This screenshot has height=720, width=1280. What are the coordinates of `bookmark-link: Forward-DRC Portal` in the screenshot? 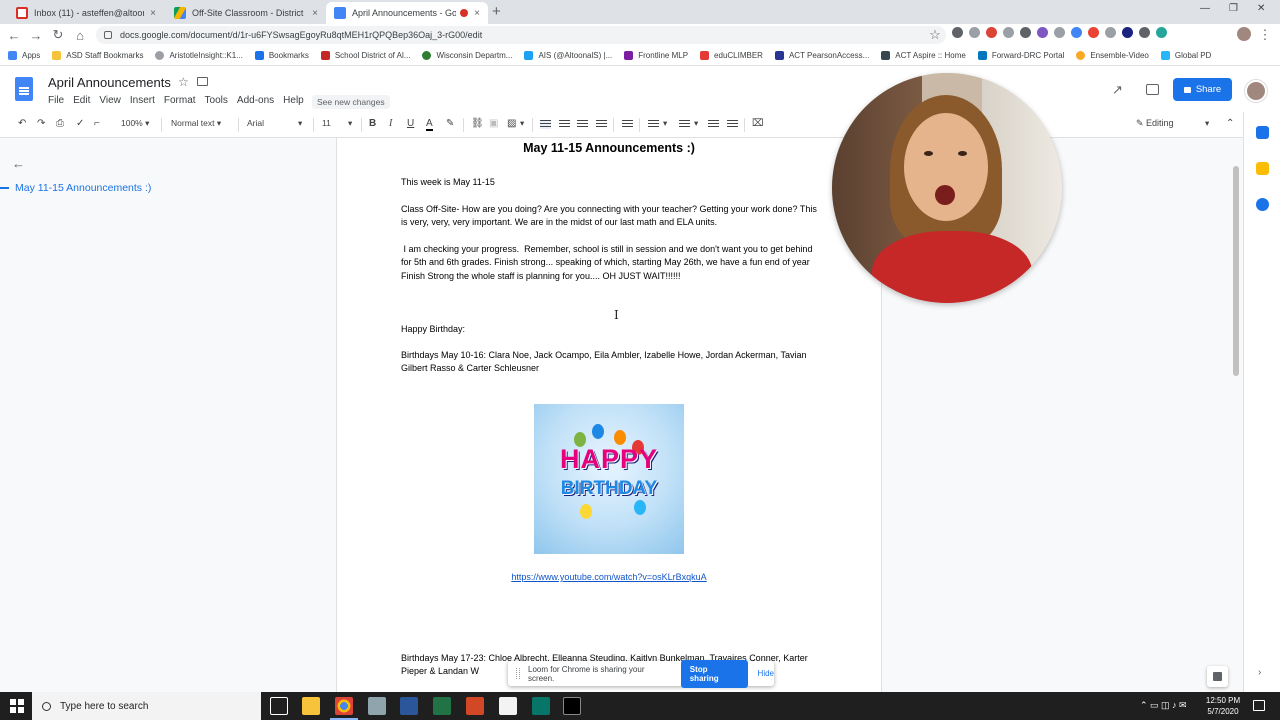 It's located at (1020, 55).